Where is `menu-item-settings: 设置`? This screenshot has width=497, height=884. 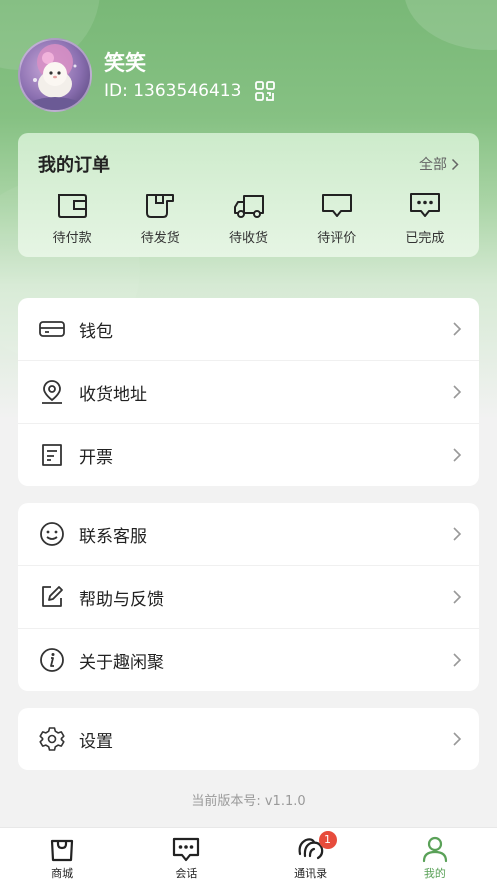 menu-item-settings: 设置 is located at coordinates (248, 739).